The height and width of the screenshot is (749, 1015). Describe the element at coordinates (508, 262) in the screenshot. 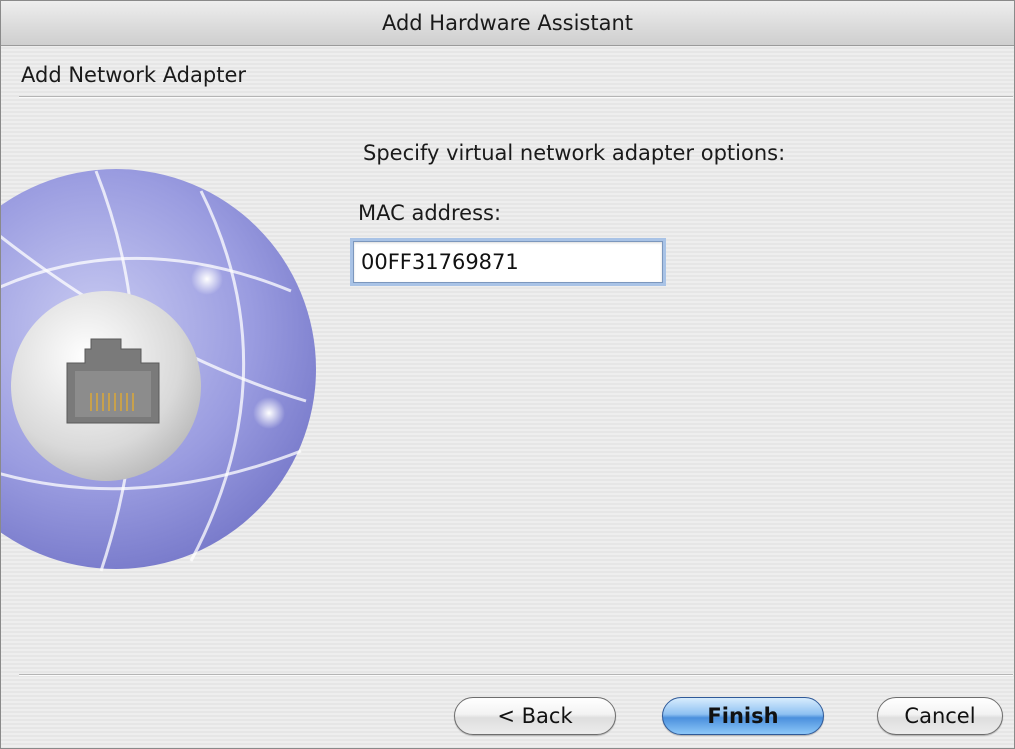

I see `mac-address-input` at that location.